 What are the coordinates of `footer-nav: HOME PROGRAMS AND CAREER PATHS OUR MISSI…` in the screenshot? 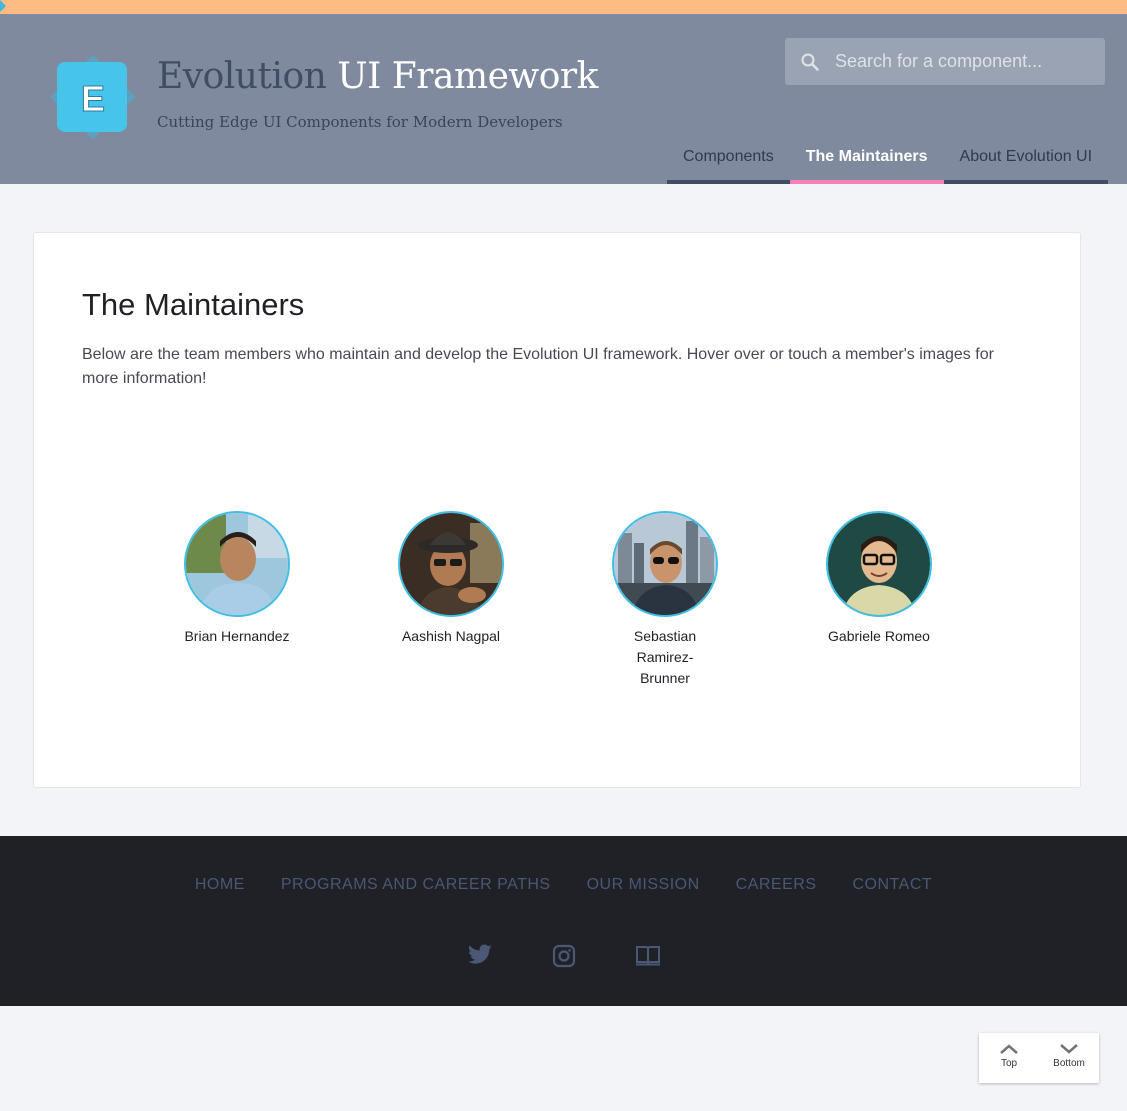 It's located at (563, 885).